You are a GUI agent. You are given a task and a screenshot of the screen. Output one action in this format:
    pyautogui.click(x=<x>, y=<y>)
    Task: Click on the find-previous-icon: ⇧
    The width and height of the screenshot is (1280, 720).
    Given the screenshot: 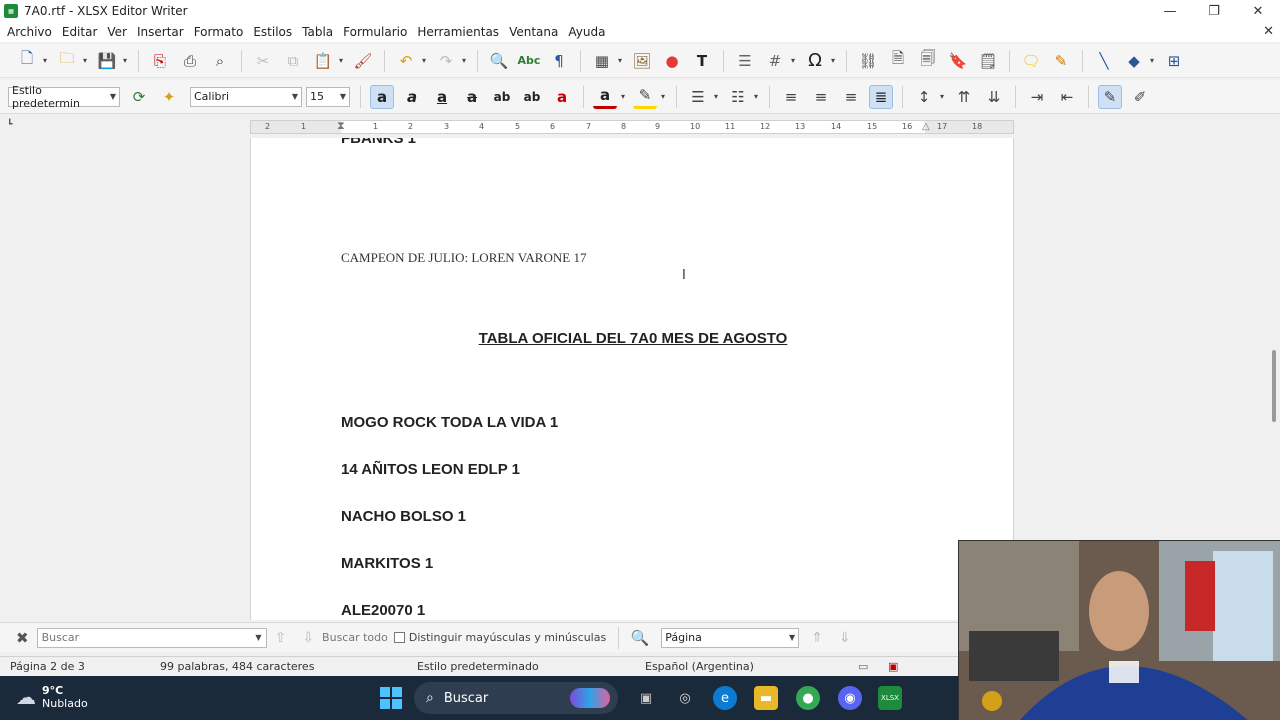 What is the action you would take?
    pyautogui.click(x=281, y=638)
    